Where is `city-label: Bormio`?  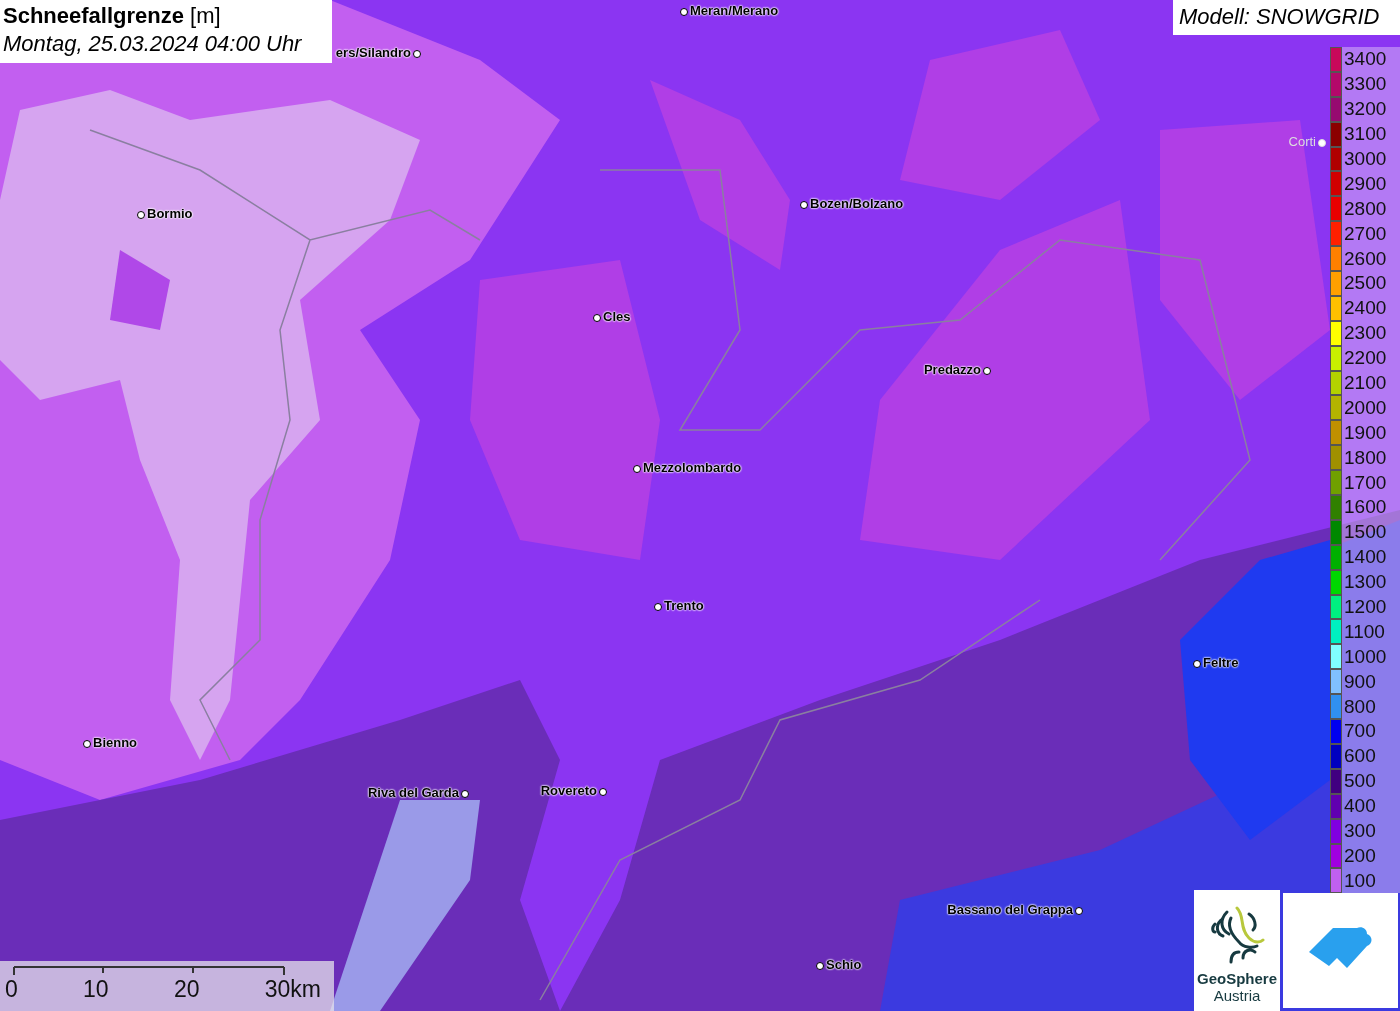 city-label: Bormio is located at coordinates (170, 213).